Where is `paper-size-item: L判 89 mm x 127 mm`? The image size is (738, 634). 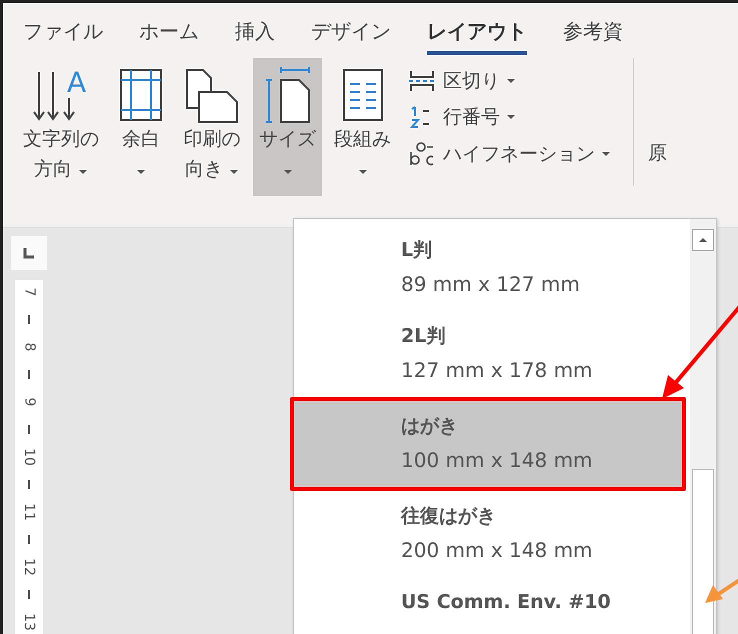
paper-size-item: L判 89 mm x 127 mm is located at coordinates (488, 268).